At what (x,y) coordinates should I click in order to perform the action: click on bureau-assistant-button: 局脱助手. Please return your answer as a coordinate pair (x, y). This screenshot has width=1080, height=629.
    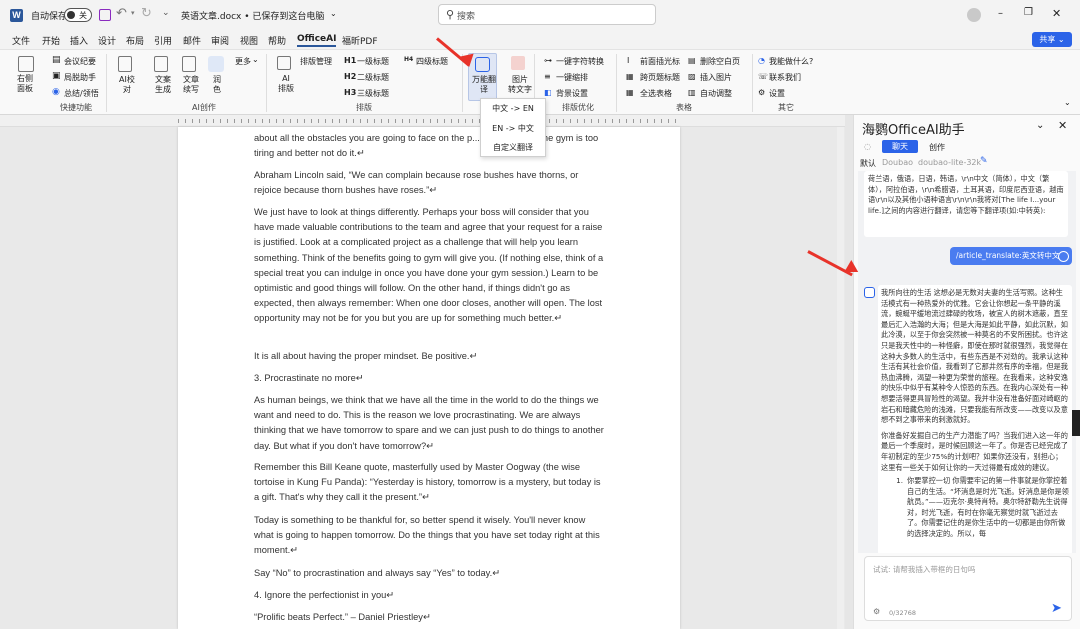
    Looking at the image, I should click on (80, 77).